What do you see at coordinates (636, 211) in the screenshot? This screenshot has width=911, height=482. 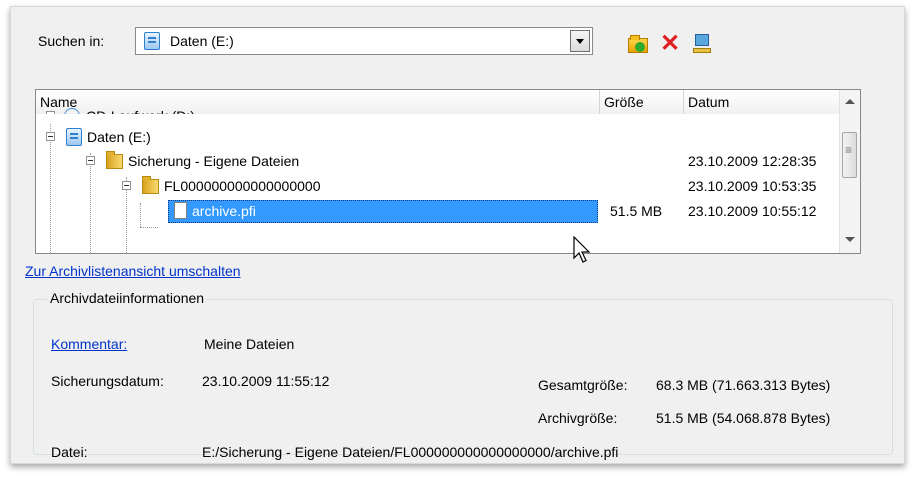 I see `row-size: 51.5 MB` at bounding box center [636, 211].